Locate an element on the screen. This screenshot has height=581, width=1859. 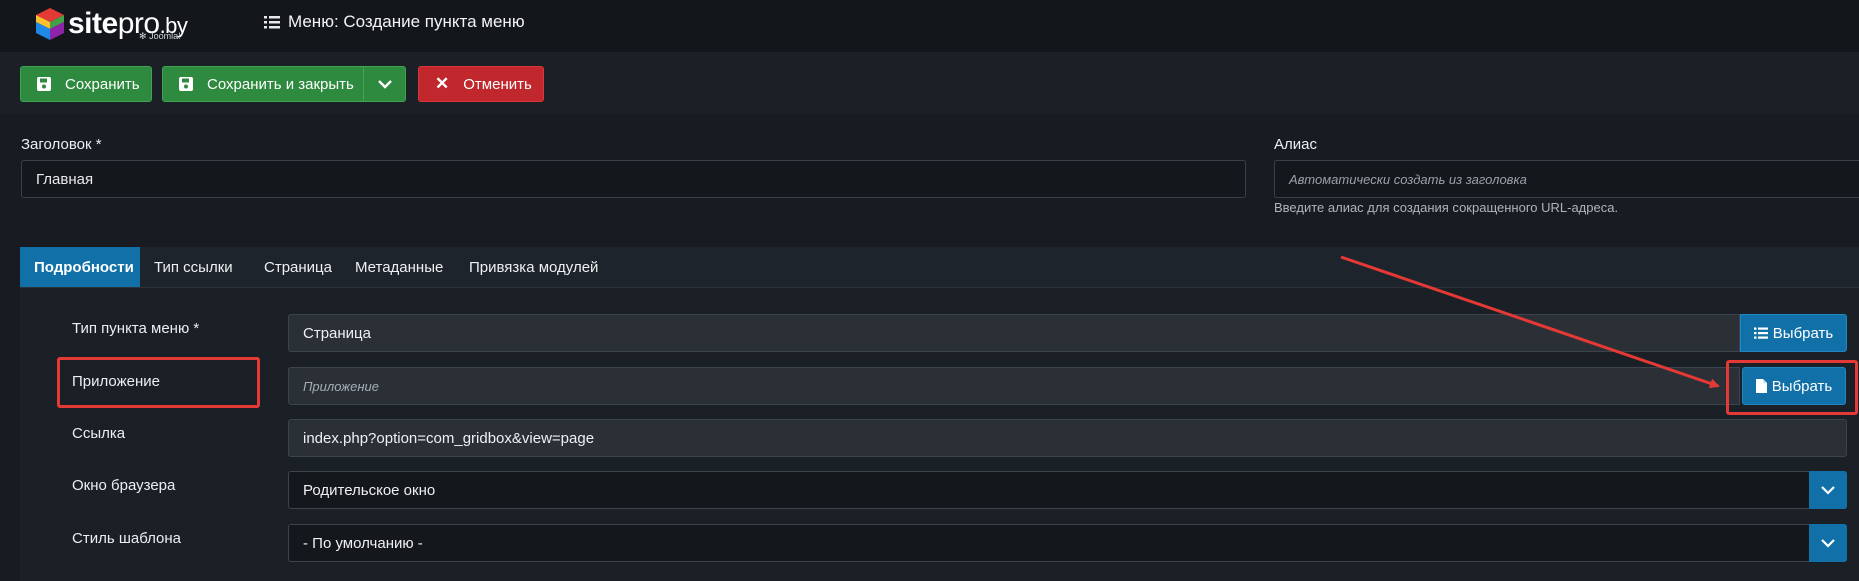
tab-module-assignment-label: Привязка модулей is located at coordinates (534, 267).